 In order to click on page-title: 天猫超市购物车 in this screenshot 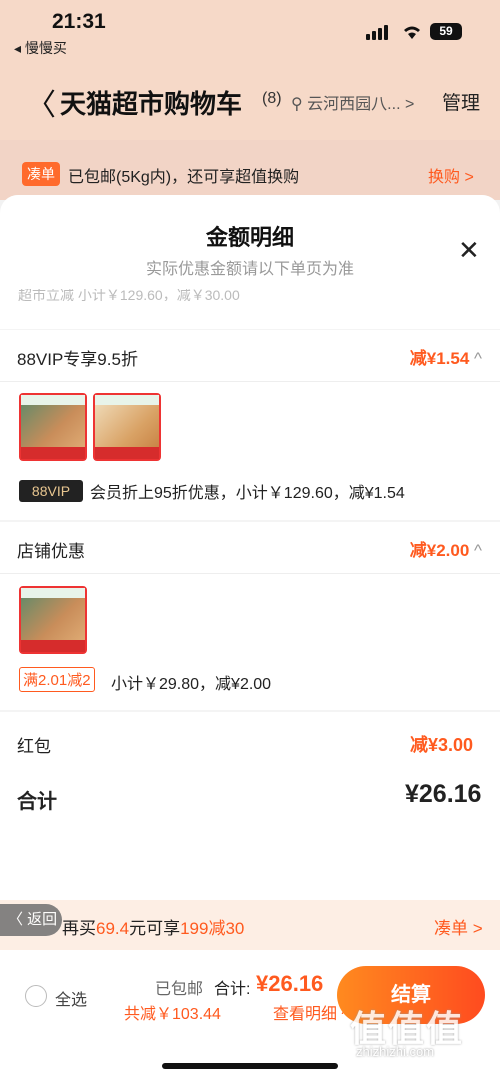, I will do `click(151, 104)`.